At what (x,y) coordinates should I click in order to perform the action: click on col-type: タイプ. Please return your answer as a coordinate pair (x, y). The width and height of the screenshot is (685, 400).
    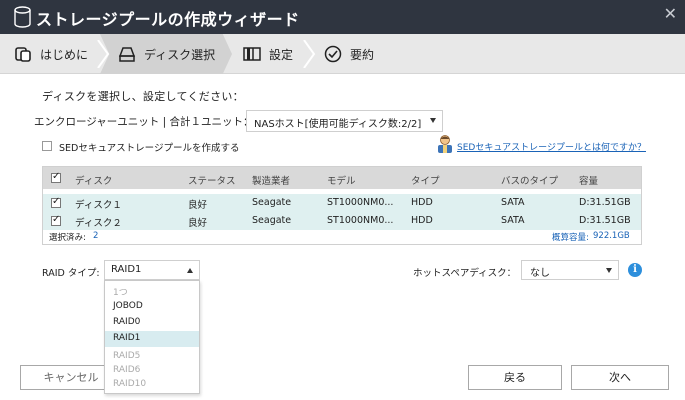
    Looking at the image, I should click on (425, 181).